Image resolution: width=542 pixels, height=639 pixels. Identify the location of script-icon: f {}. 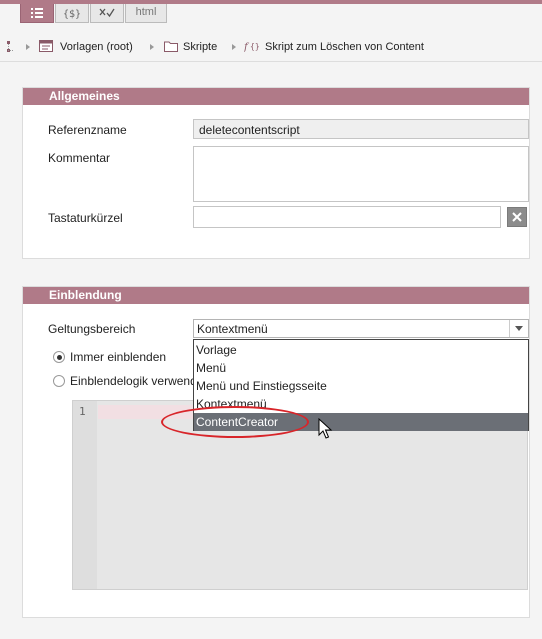
(252, 47).